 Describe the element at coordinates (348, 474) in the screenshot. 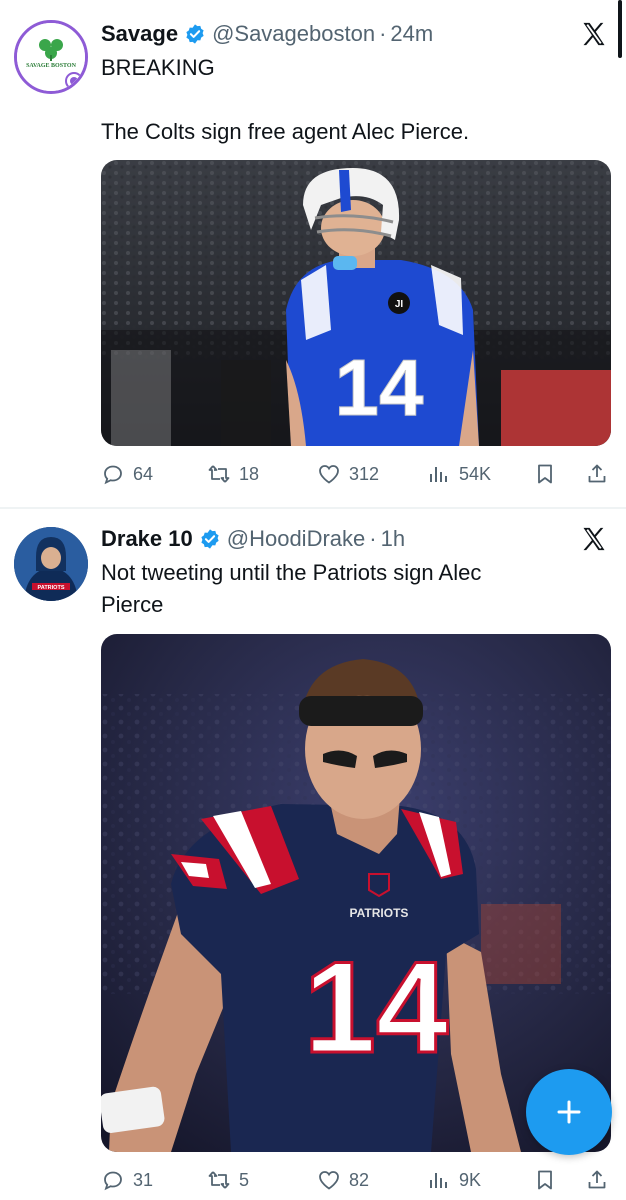

I see `like-button: 312` at that location.